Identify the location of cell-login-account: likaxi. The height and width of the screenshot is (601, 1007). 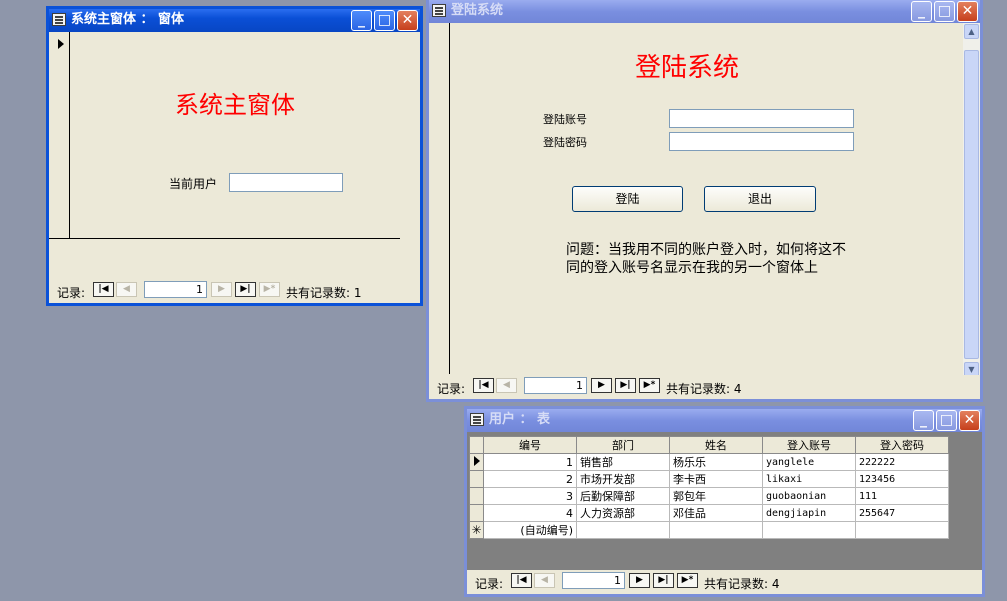
(809, 479).